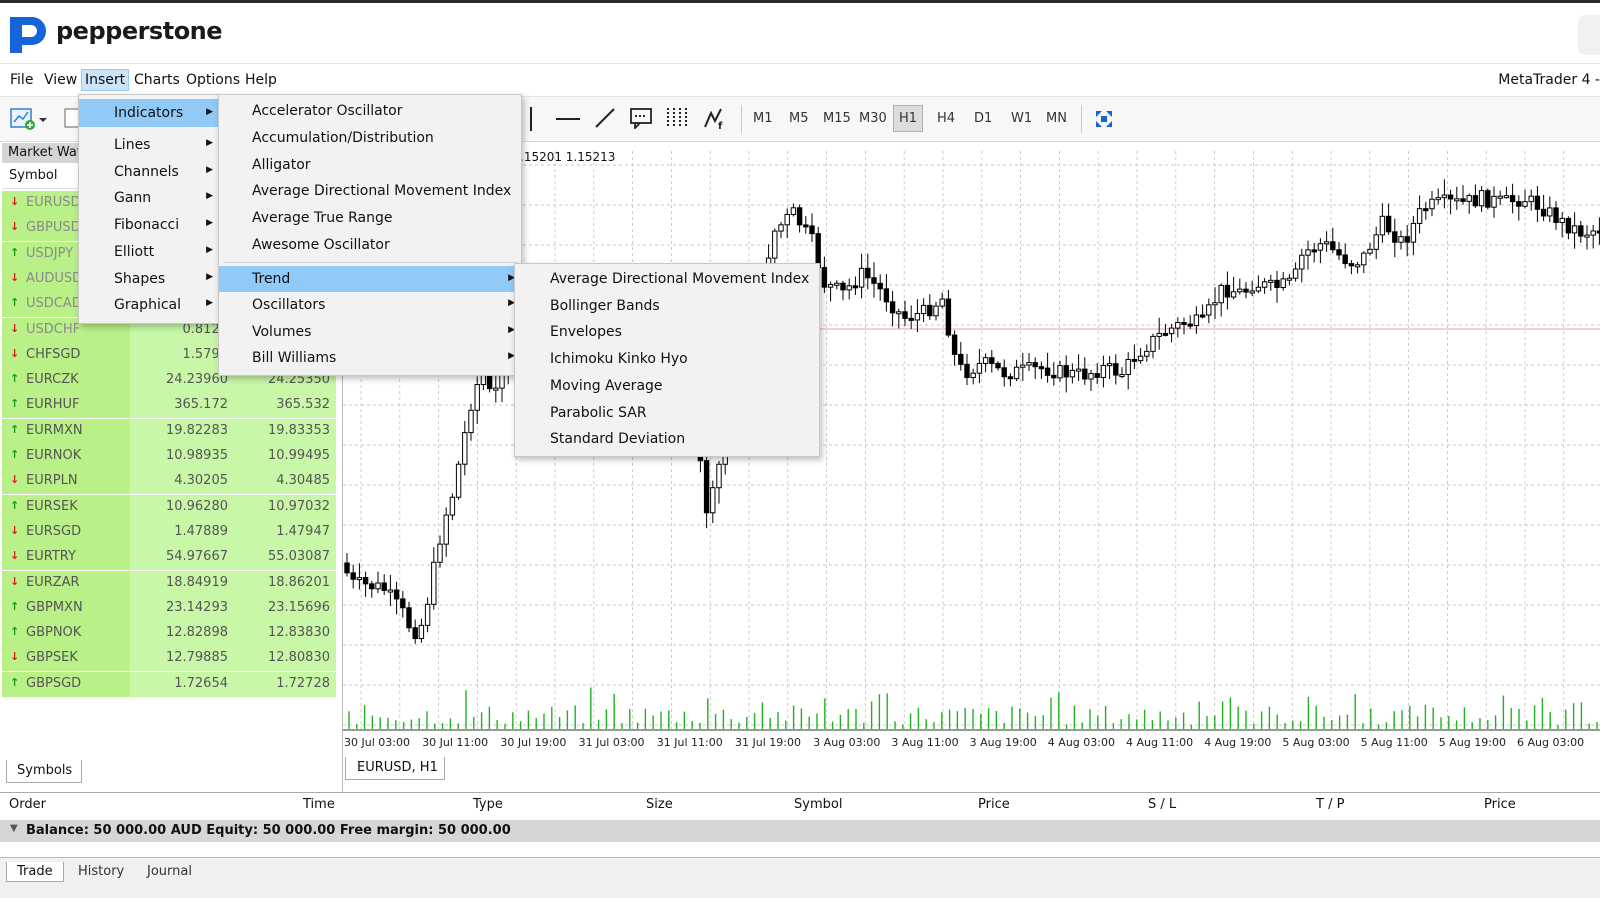 This screenshot has height=898, width=1600. Describe the element at coordinates (1104, 119) in the screenshot. I see `fullscreen-icon` at that location.